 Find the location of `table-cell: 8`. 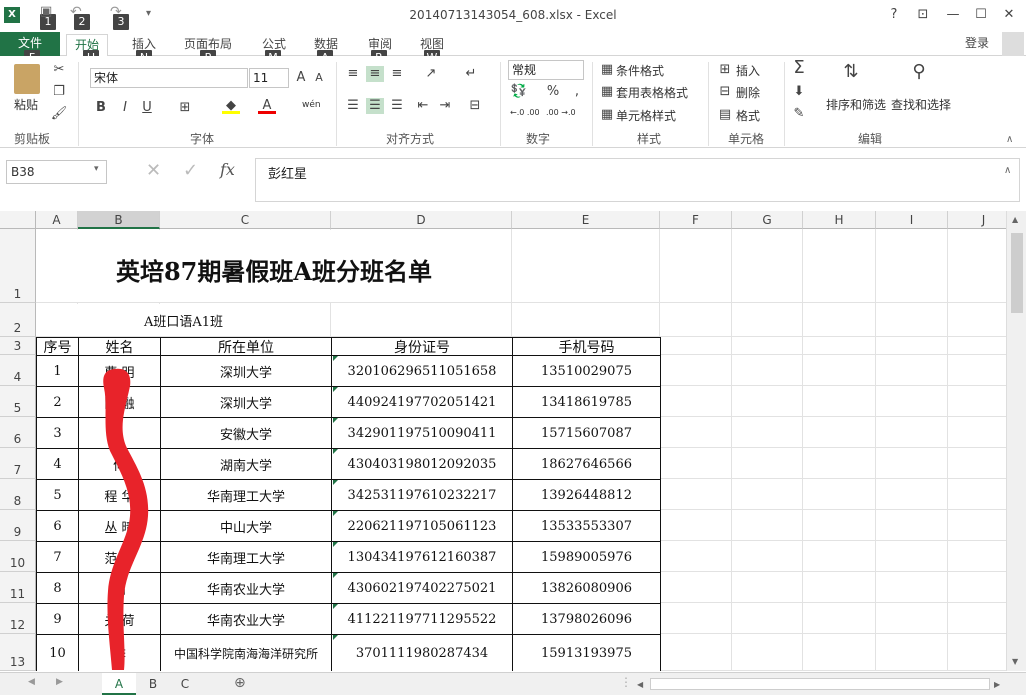

table-cell: 8 is located at coordinates (57, 588).